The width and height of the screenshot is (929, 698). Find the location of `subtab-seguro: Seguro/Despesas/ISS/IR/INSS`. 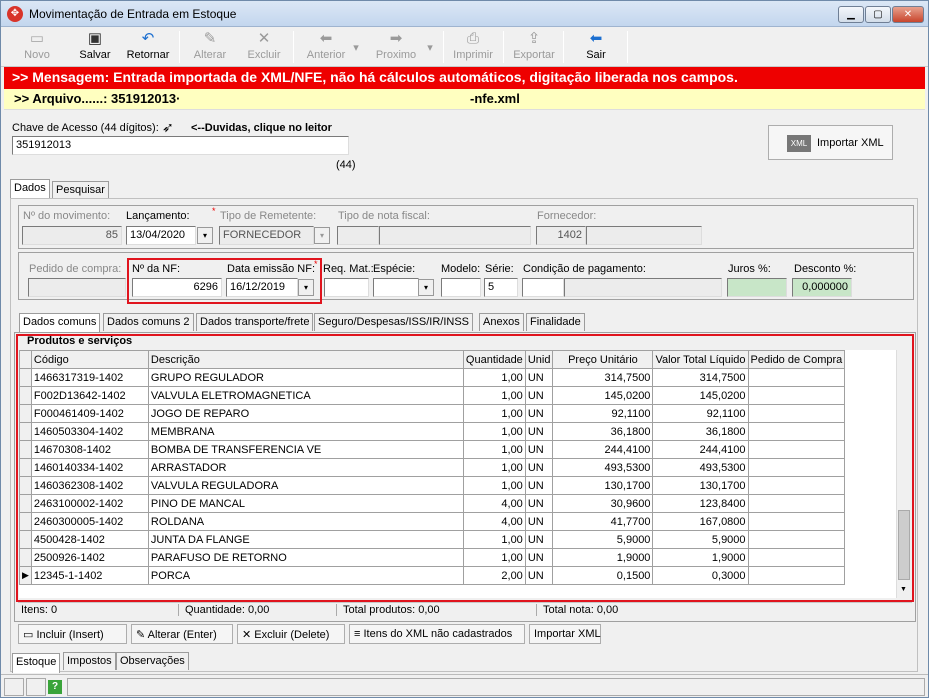

subtab-seguro: Seguro/Despesas/ISS/IR/INSS is located at coordinates (394, 322).